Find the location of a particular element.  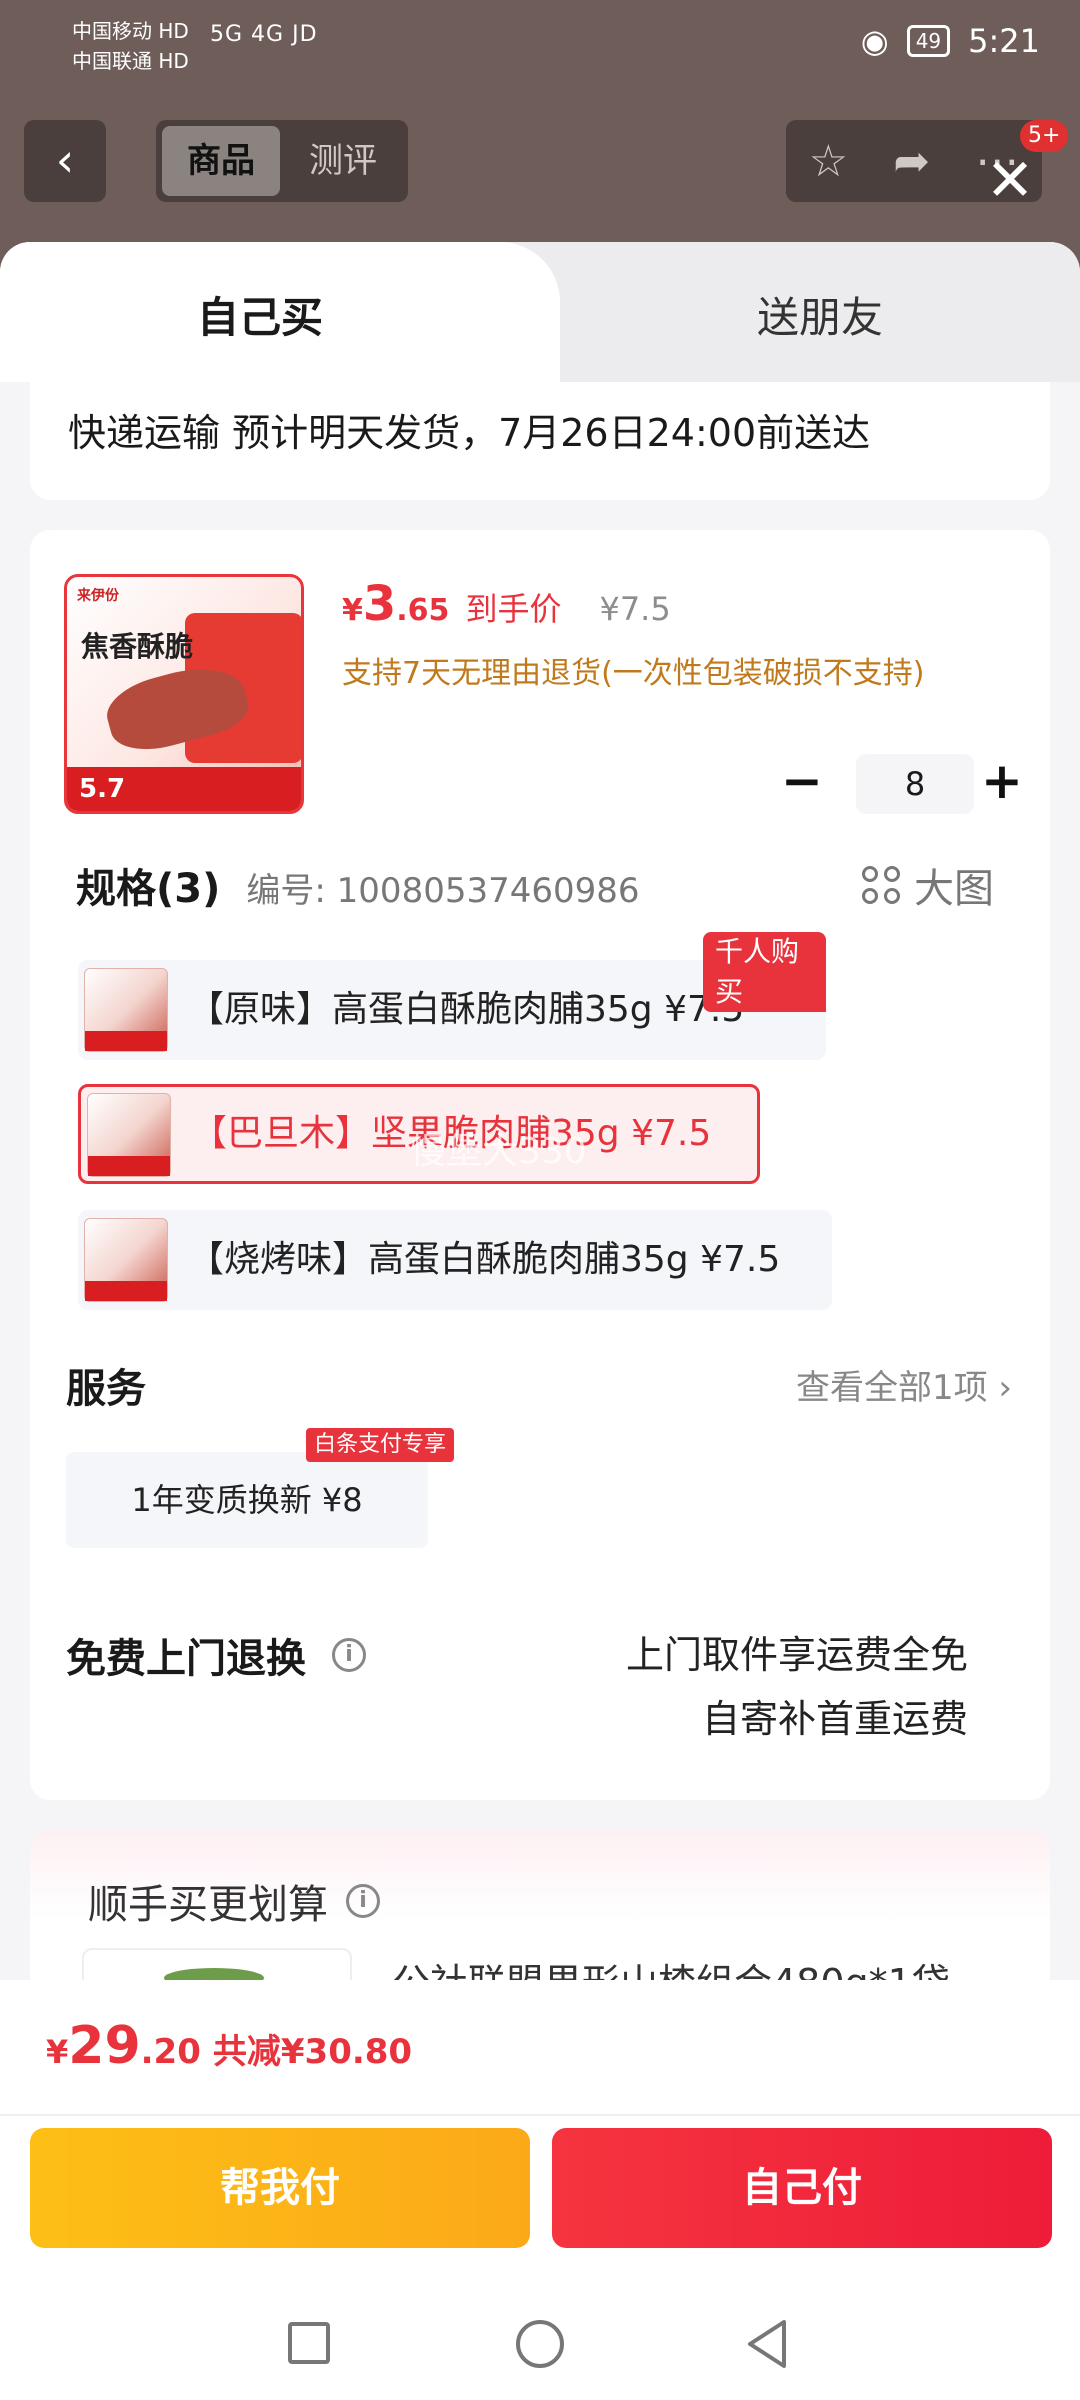

big-image-button: 大图 is located at coordinates (928, 885).